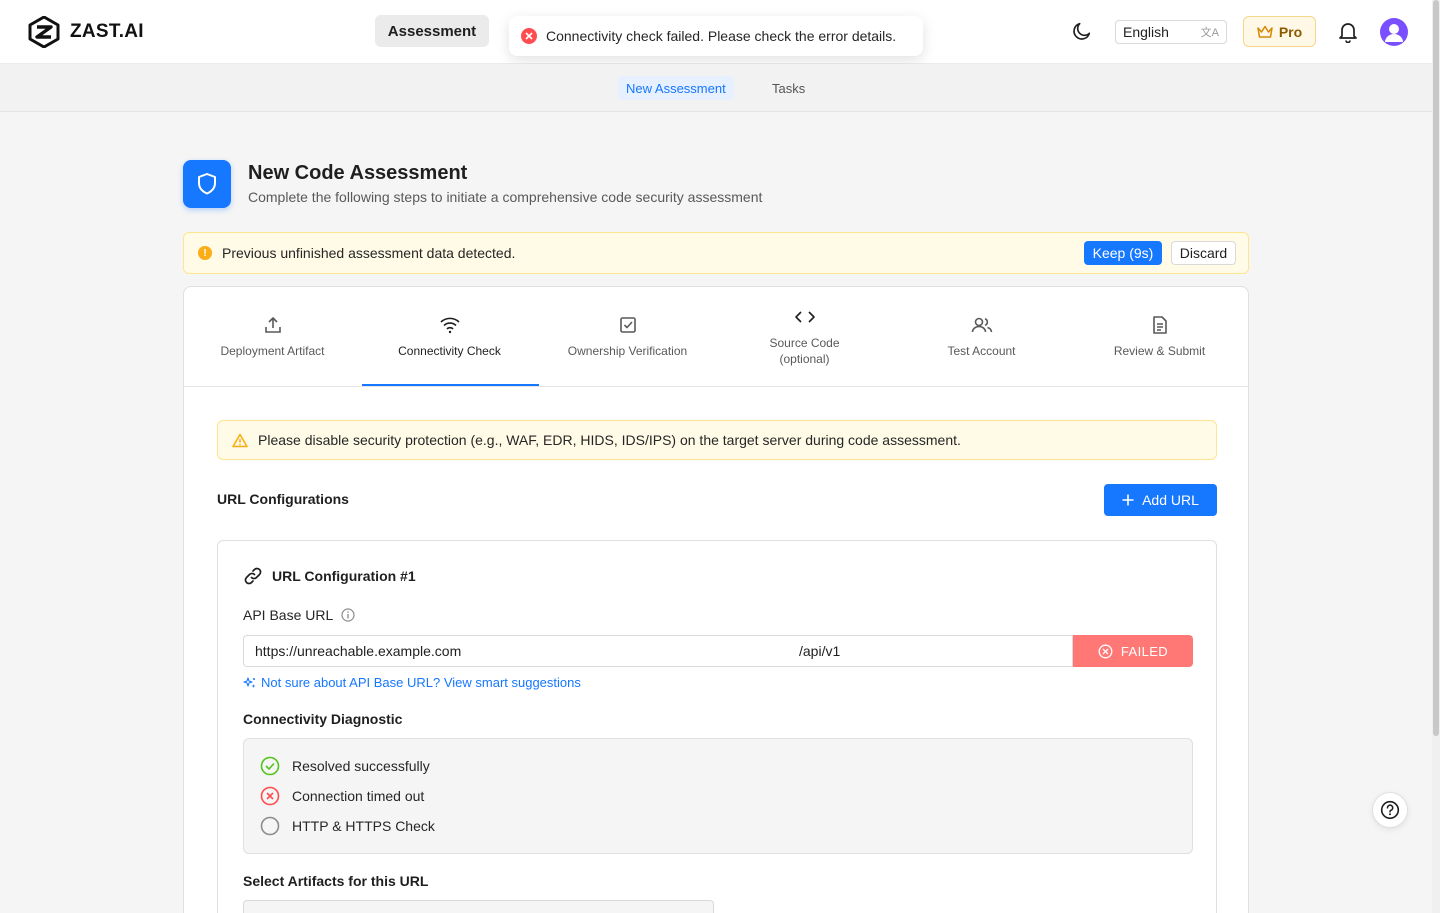 This screenshot has width=1440, height=913. I want to click on failed-label: FAILED, so click(1144, 651).